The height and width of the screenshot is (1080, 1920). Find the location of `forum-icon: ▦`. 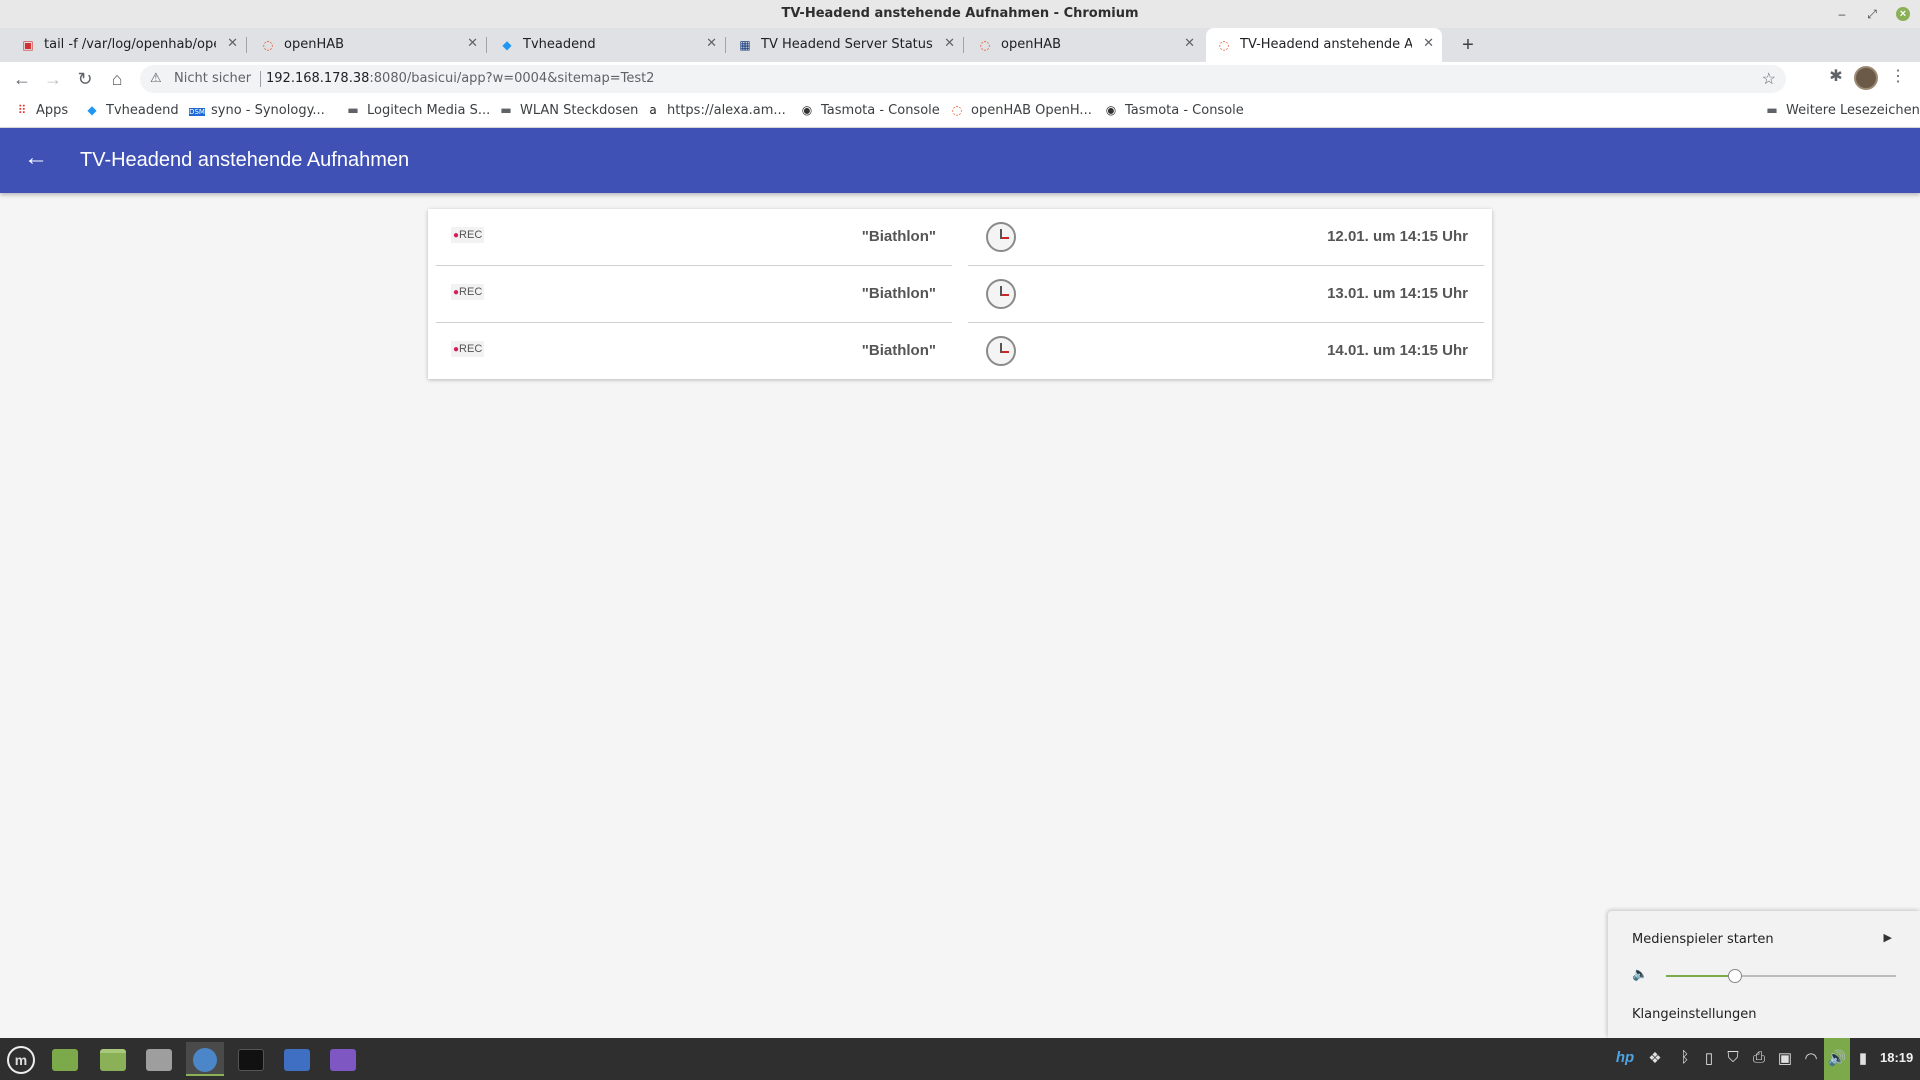

forum-icon: ▦ is located at coordinates (745, 45).